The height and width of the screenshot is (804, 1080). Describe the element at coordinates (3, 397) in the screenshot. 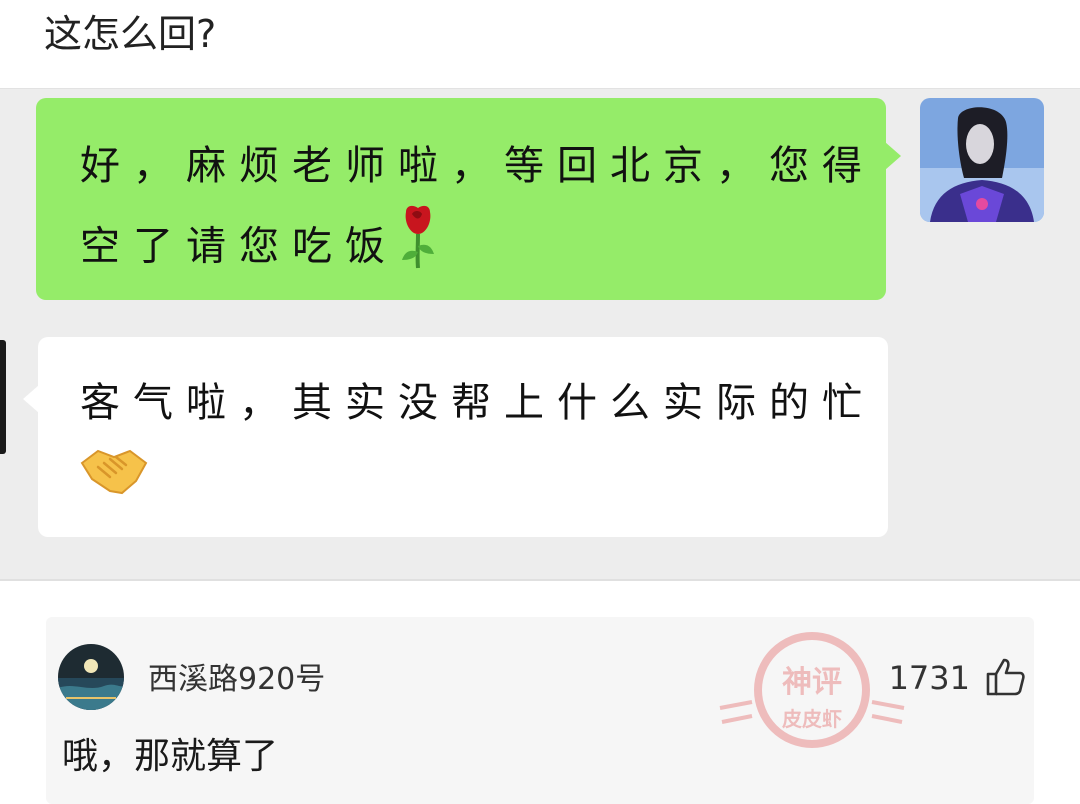

I see `side-edge-tab` at that location.